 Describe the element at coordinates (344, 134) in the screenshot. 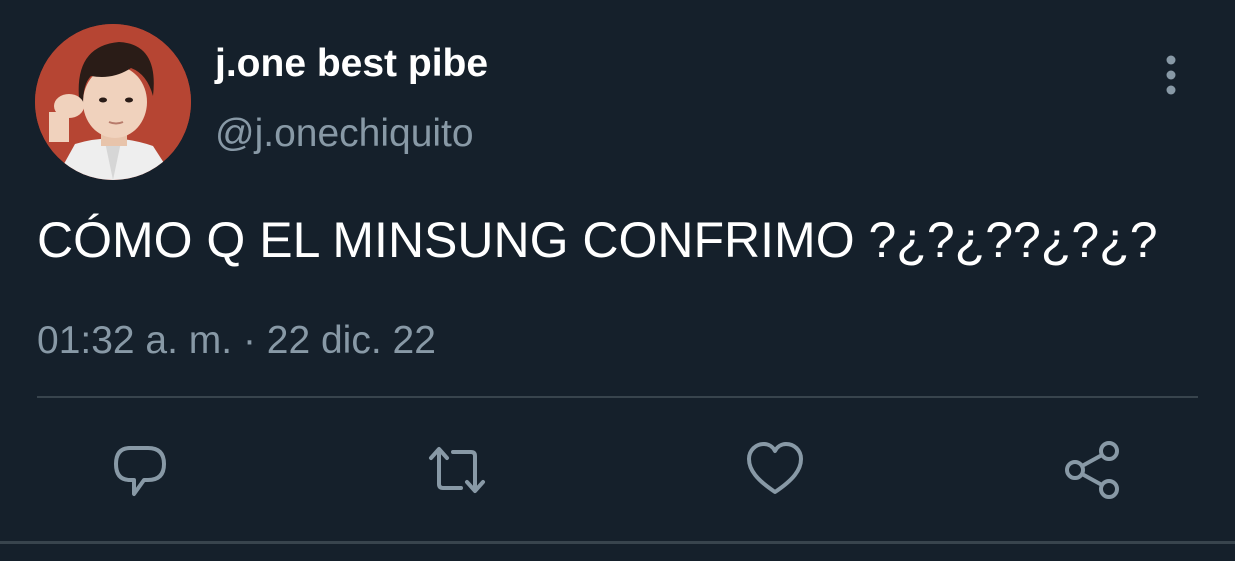

I see `user-handle: @j.onechiquito` at that location.